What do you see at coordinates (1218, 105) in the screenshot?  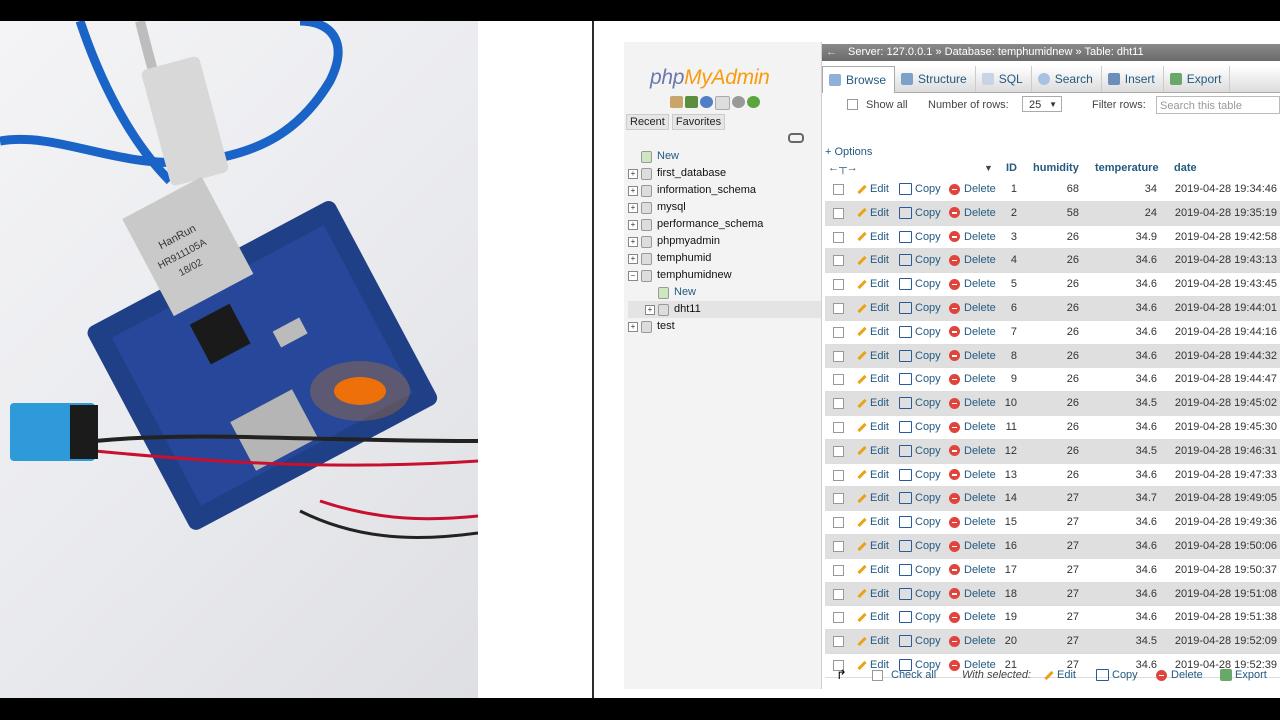 I see `filter-rows-input: Search this table` at bounding box center [1218, 105].